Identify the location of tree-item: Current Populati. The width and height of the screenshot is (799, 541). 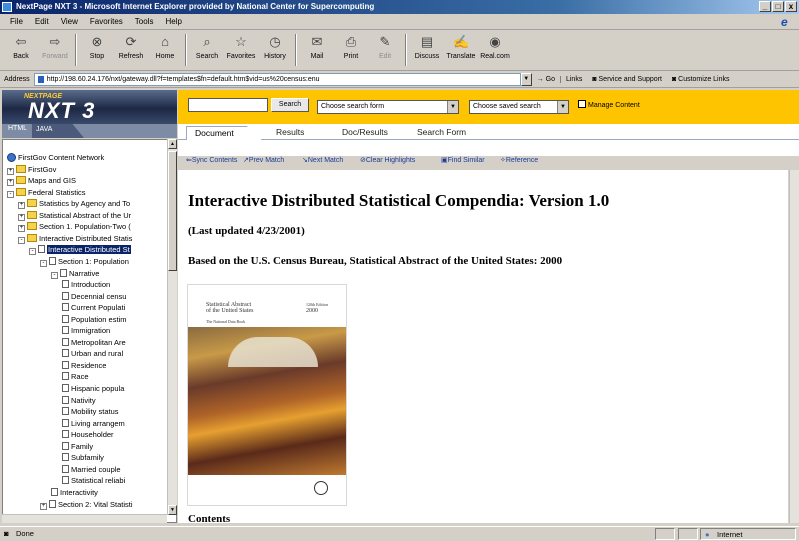
(93, 307).